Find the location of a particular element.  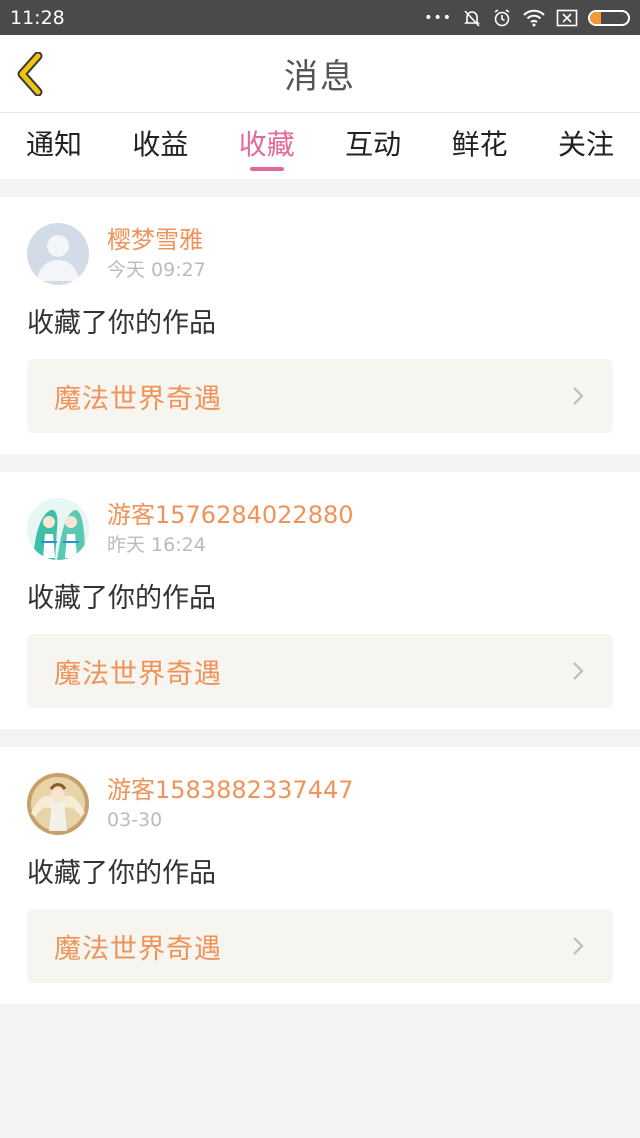

username: 游客1576284022880 is located at coordinates (230, 515).